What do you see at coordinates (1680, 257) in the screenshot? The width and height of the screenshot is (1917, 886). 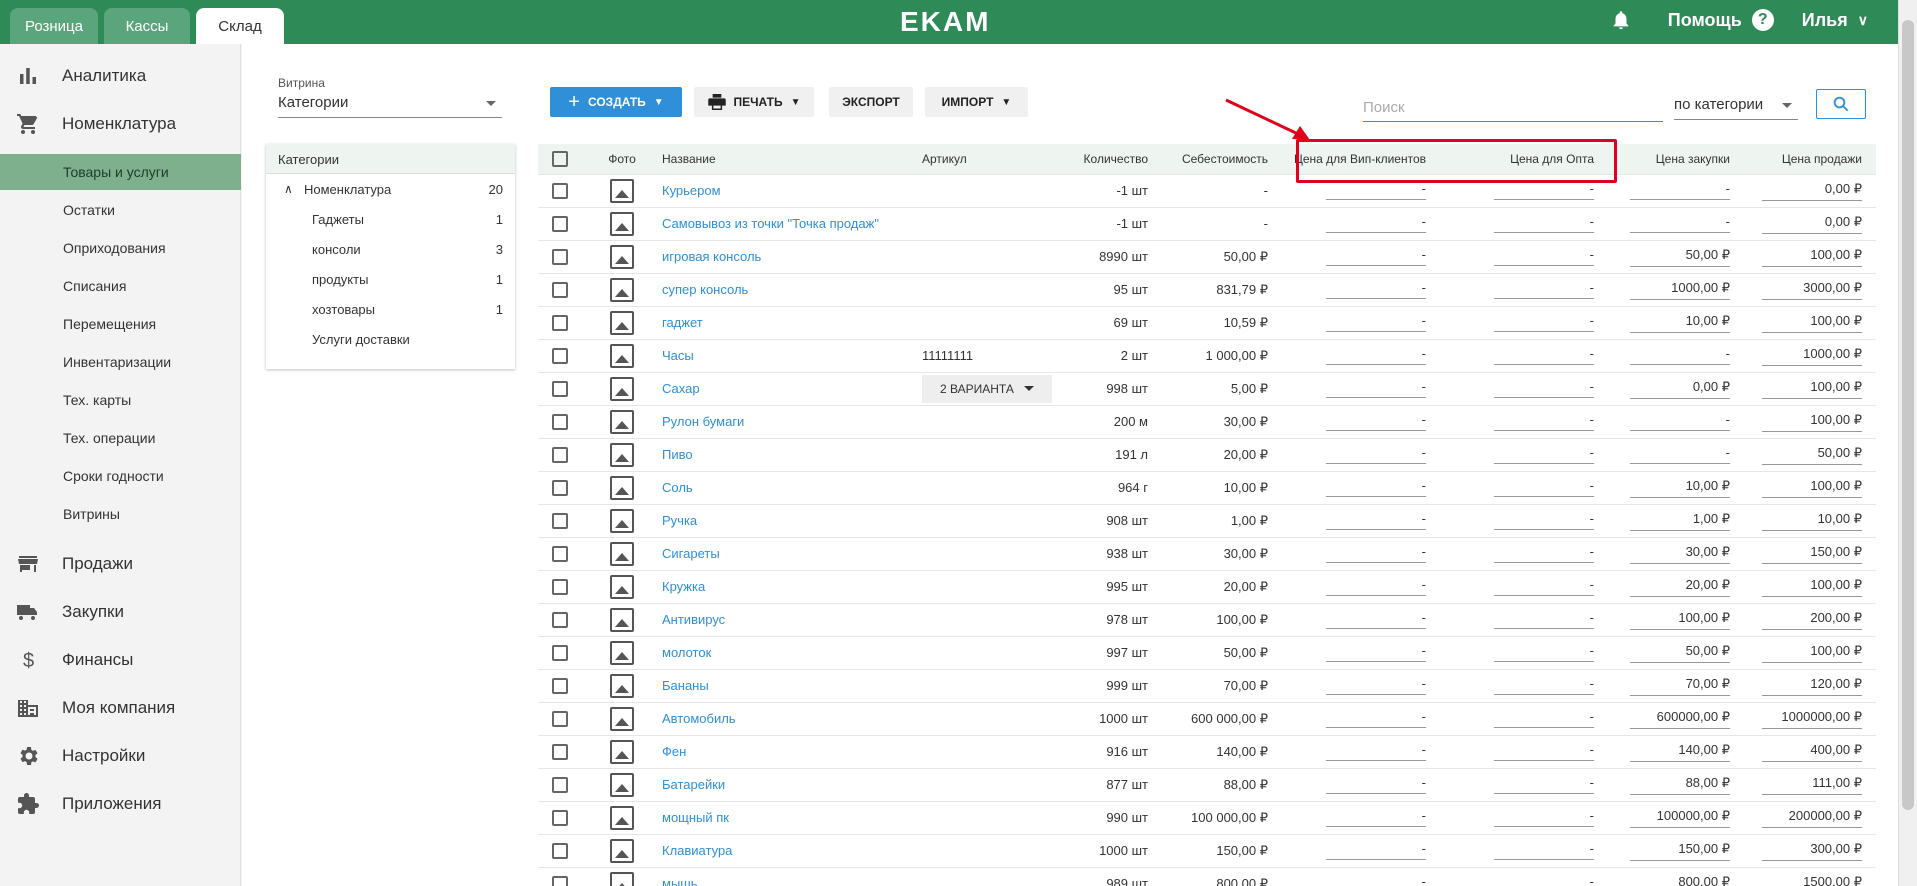 I see `purchase-price-input: 50,00 ₽` at bounding box center [1680, 257].